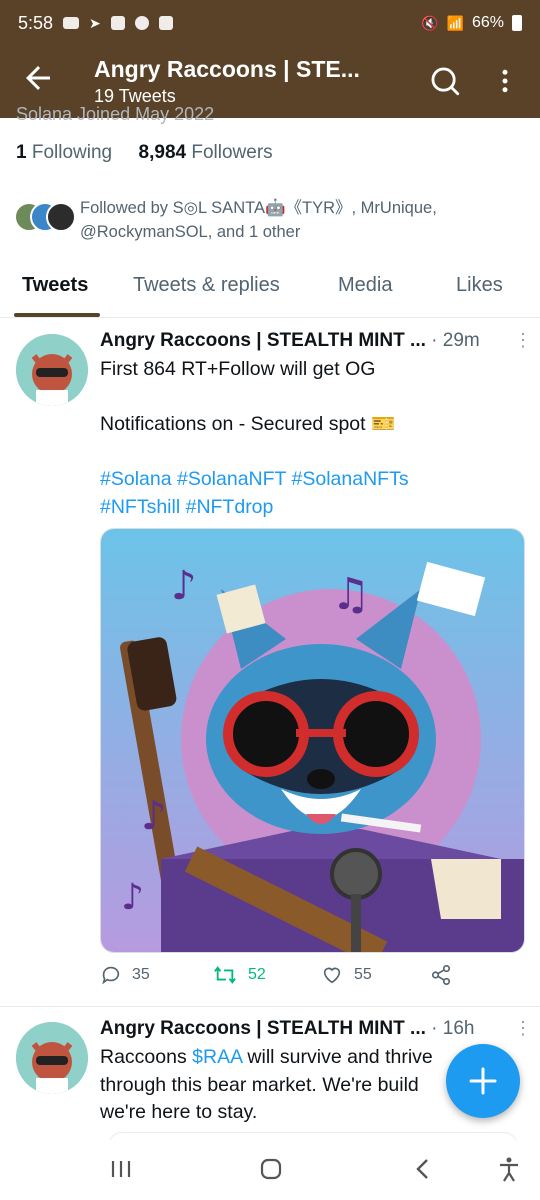  Describe the element at coordinates (445, 81) in the screenshot. I see `search-icon` at that location.